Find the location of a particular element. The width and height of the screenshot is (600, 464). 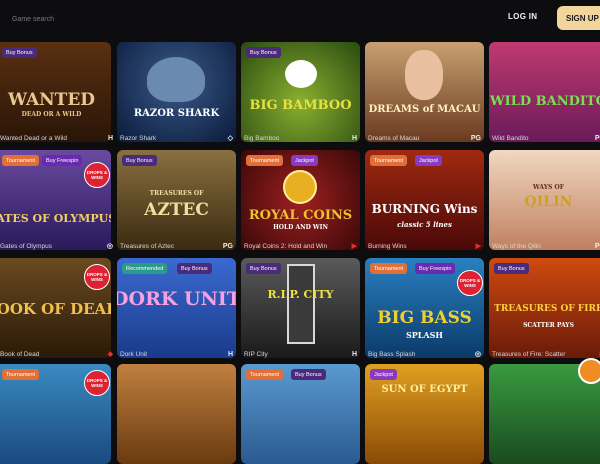

search-input: Game search is located at coordinates (120, 19).